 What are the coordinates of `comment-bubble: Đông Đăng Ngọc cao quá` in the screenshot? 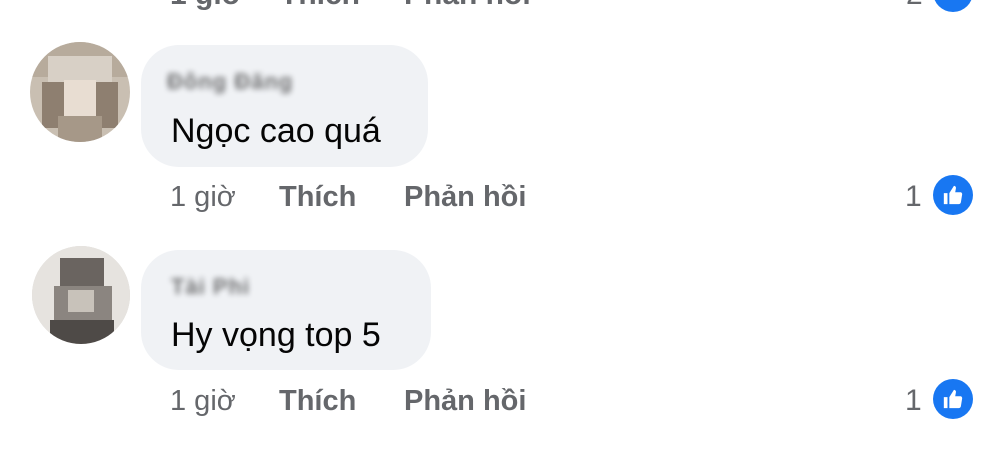 It's located at (284, 106).